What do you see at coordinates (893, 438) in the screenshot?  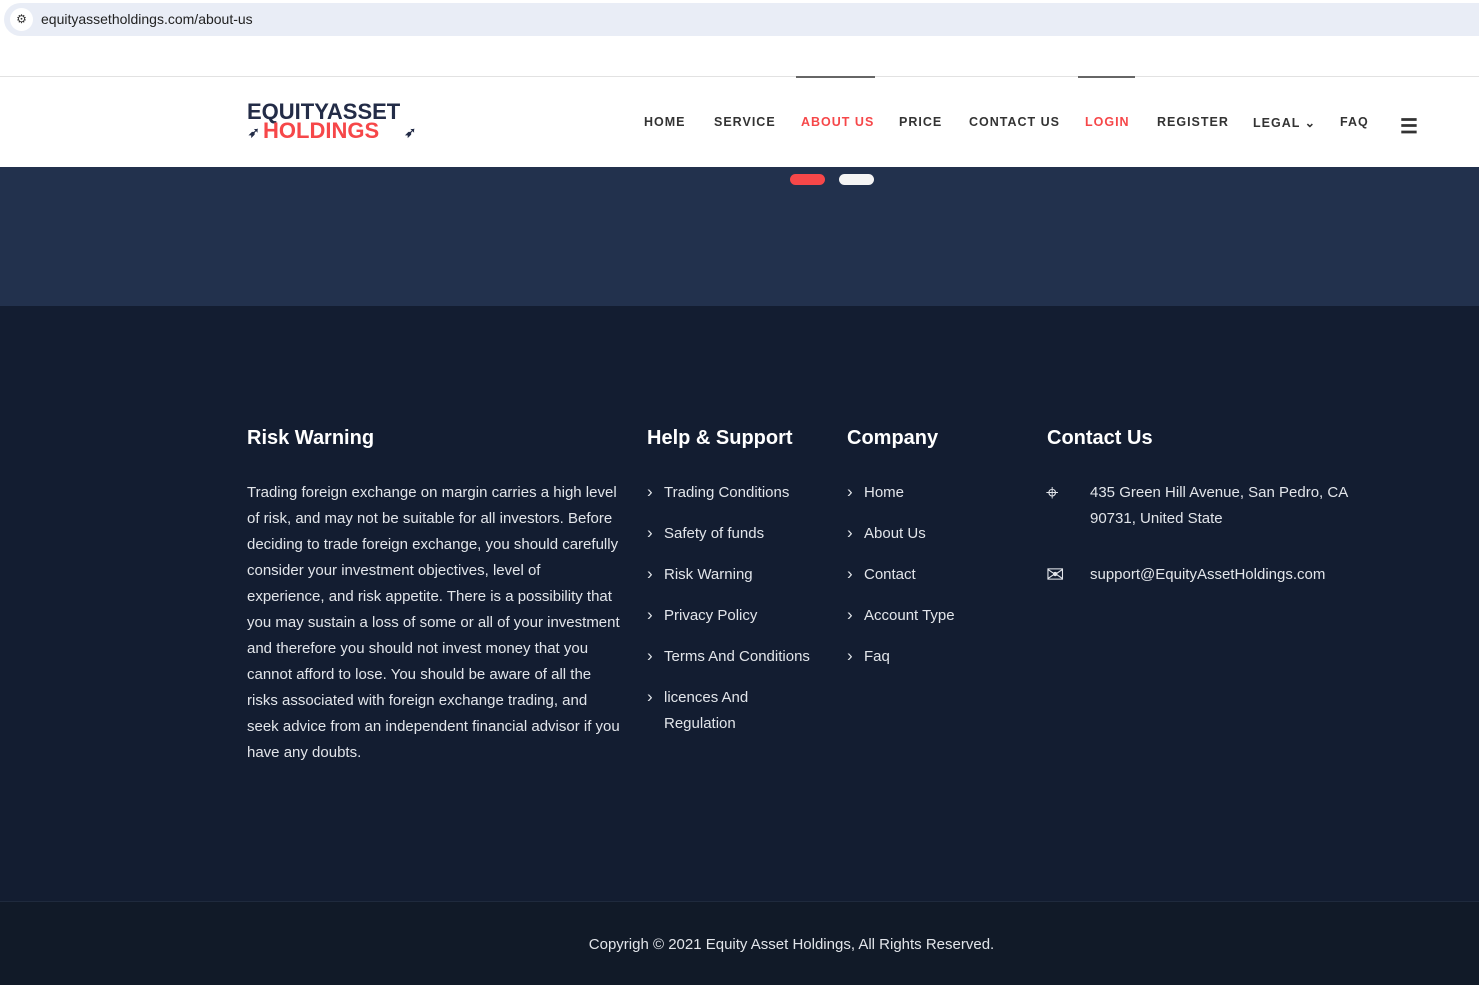 I see `company-heading: Company` at bounding box center [893, 438].